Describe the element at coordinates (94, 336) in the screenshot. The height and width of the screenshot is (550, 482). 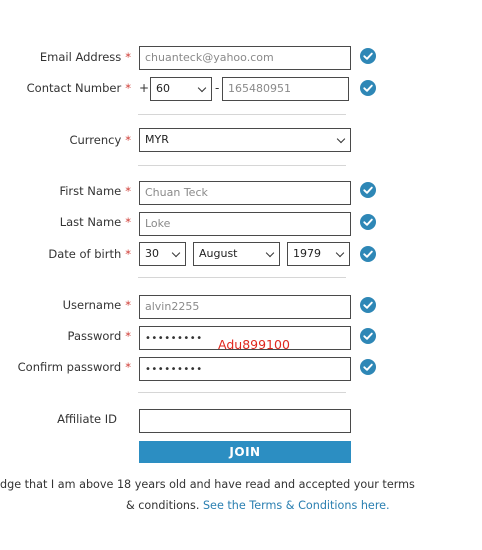
I see `password-label-text: Password` at that location.